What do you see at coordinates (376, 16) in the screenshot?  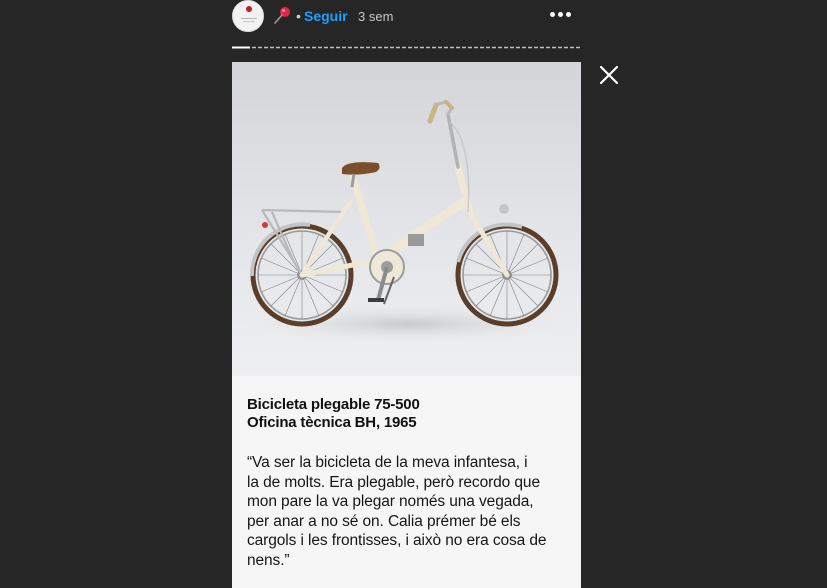 I see `story-timestamp: 3 sem` at bounding box center [376, 16].